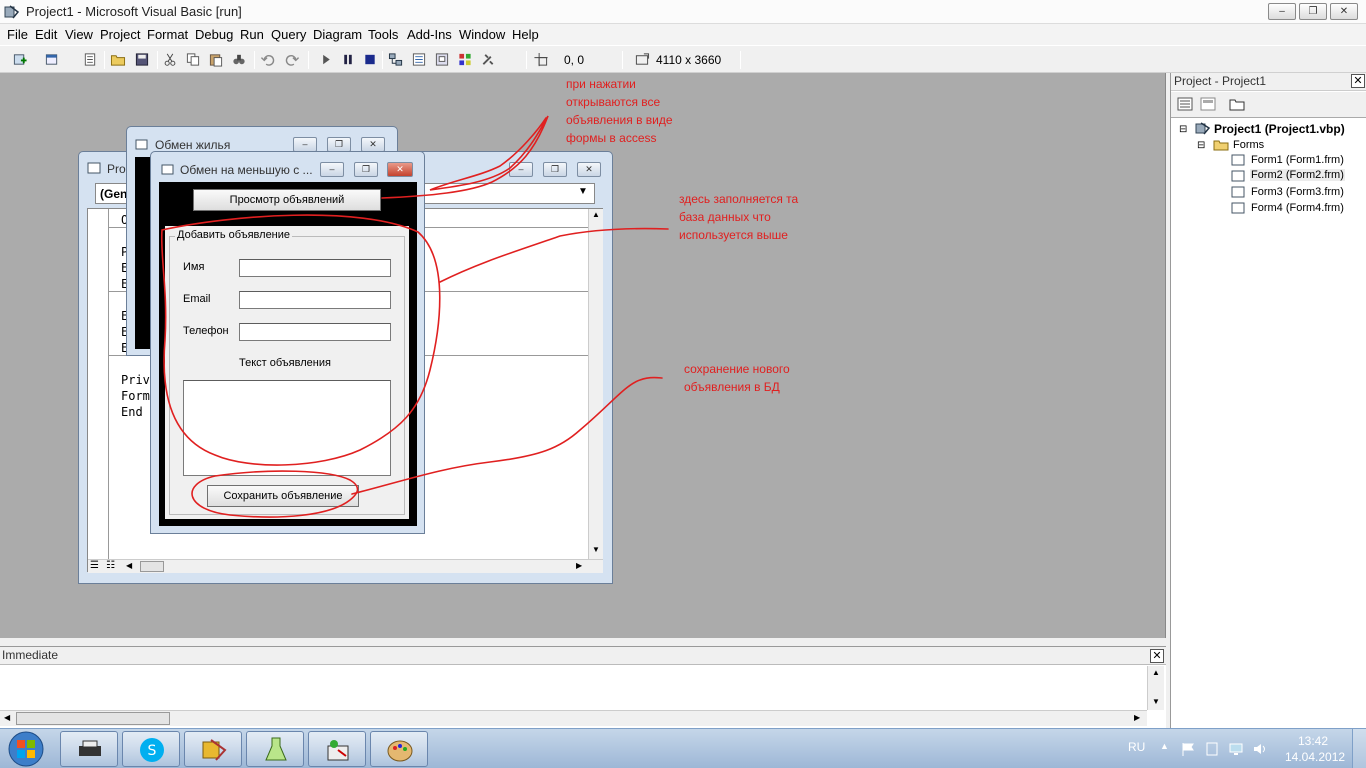 The height and width of the screenshot is (768, 1366). I want to click on add-form-icon, so click(52, 59).